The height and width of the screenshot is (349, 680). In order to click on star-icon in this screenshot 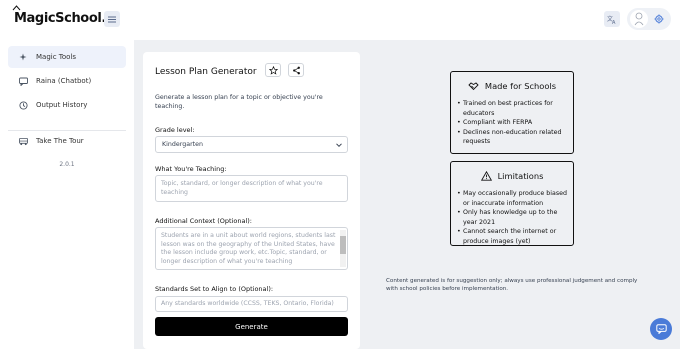, I will do `click(273, 70)`.